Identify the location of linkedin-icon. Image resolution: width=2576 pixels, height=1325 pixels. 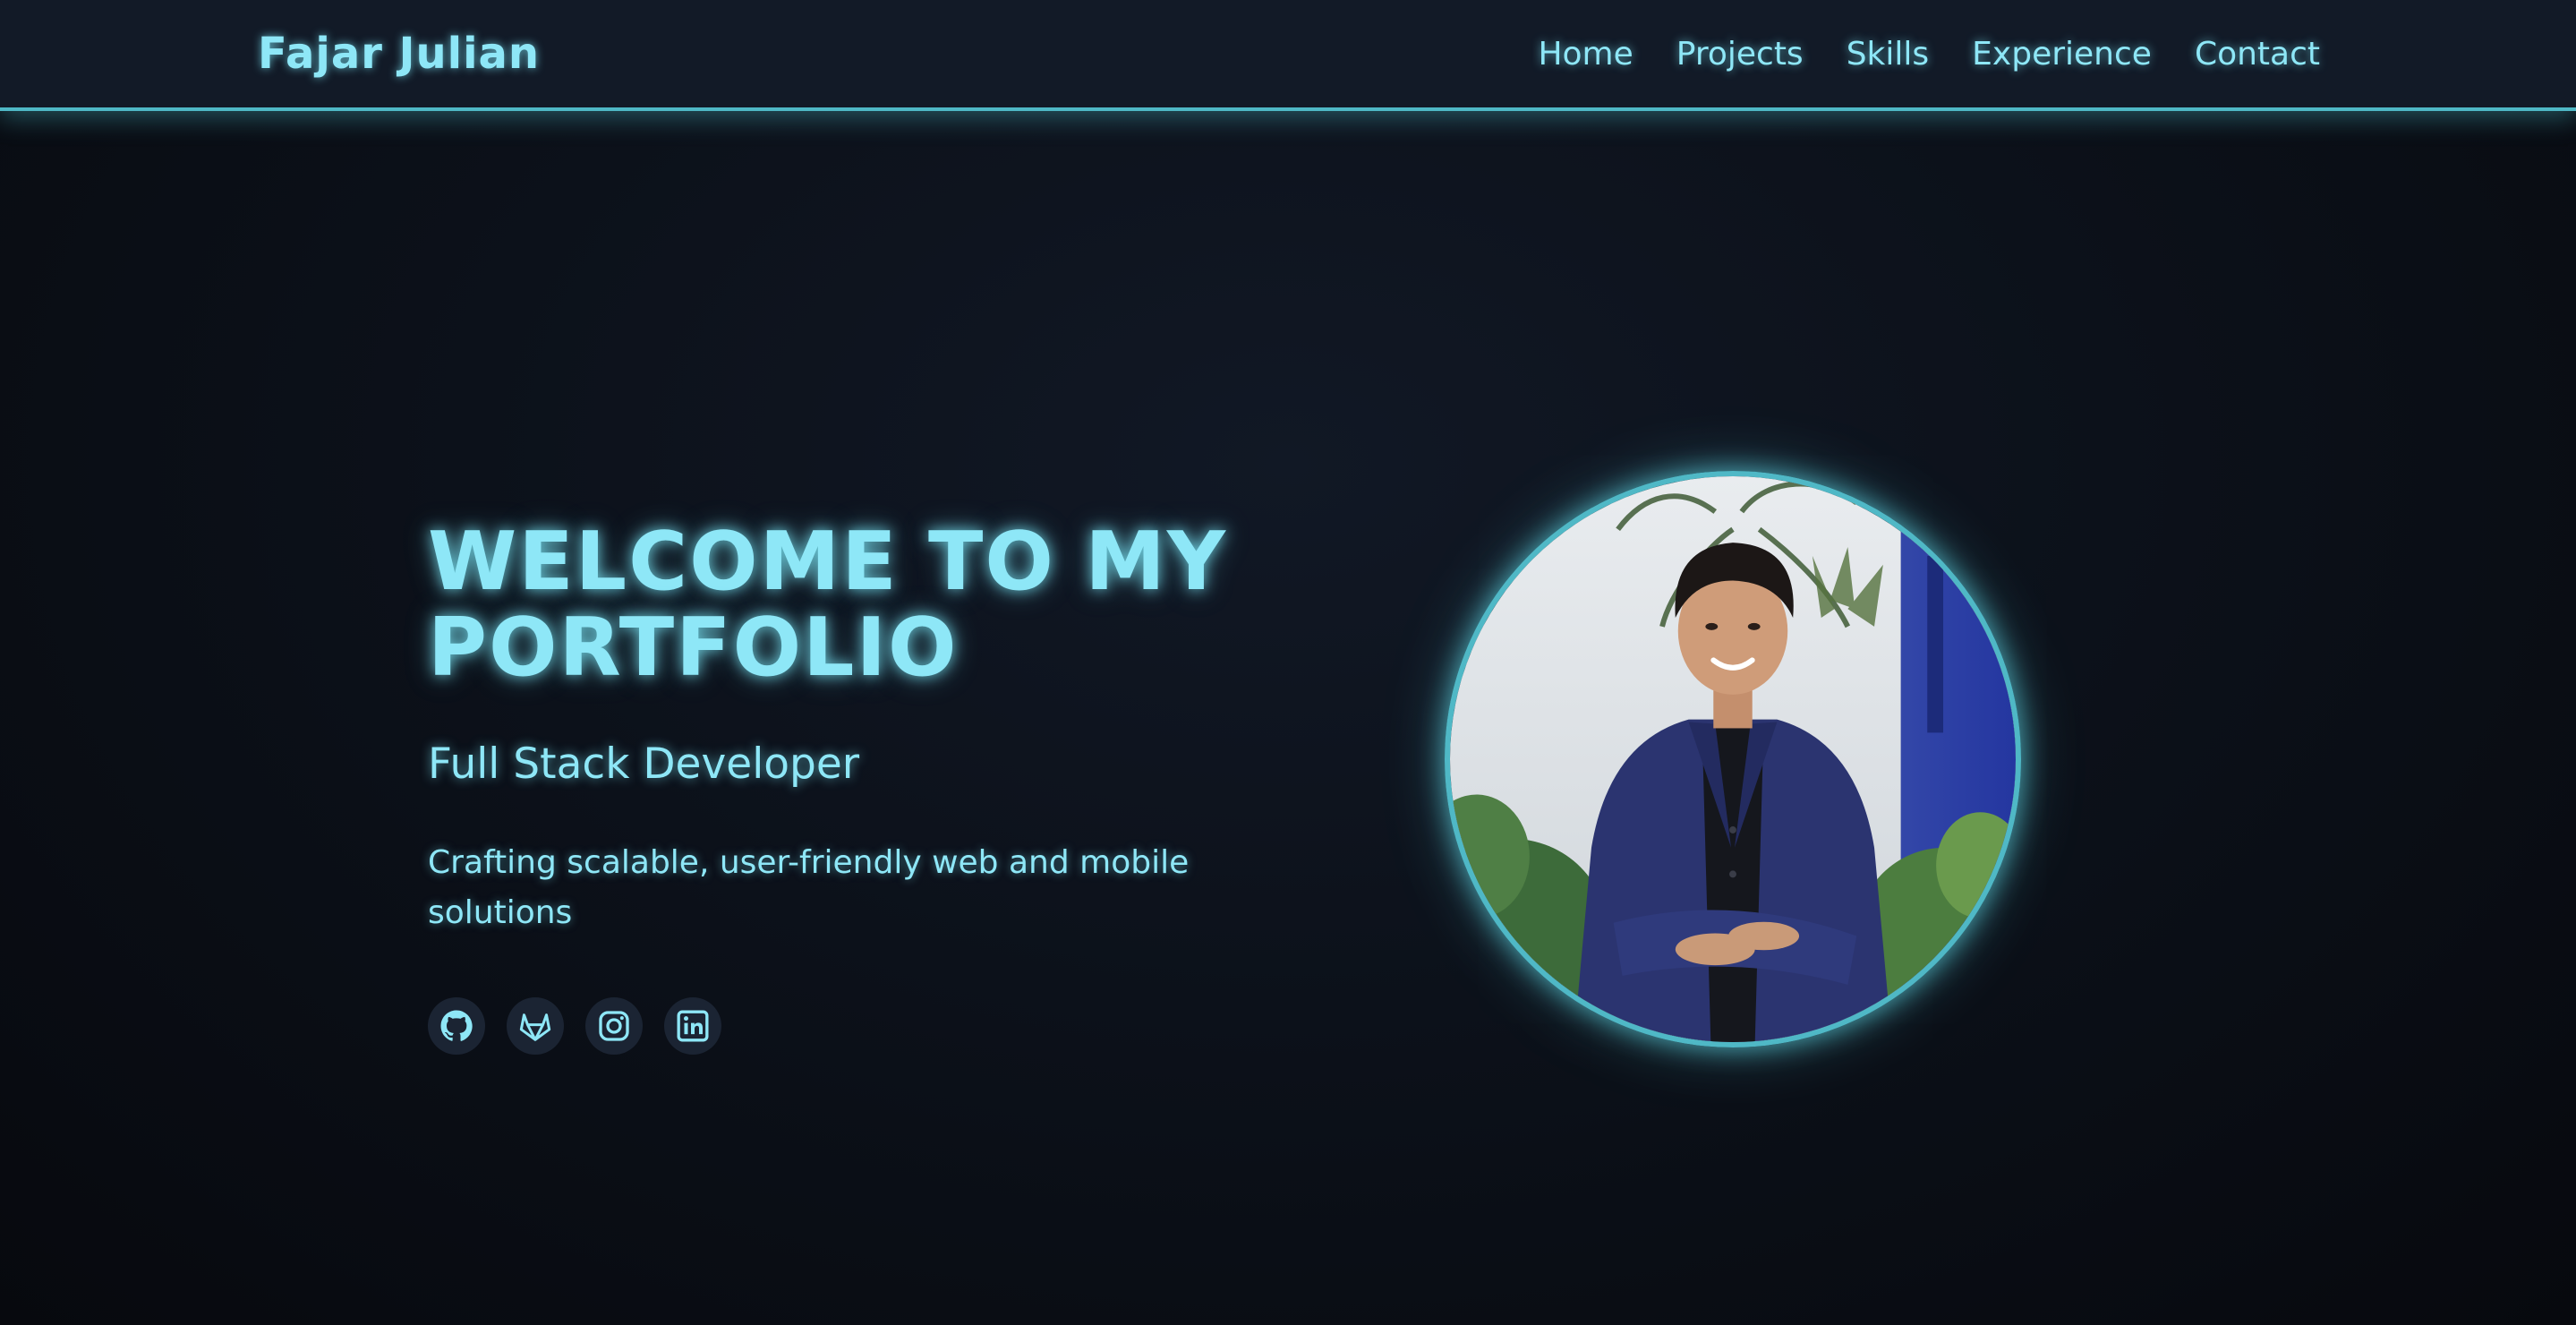
(693, 1026).